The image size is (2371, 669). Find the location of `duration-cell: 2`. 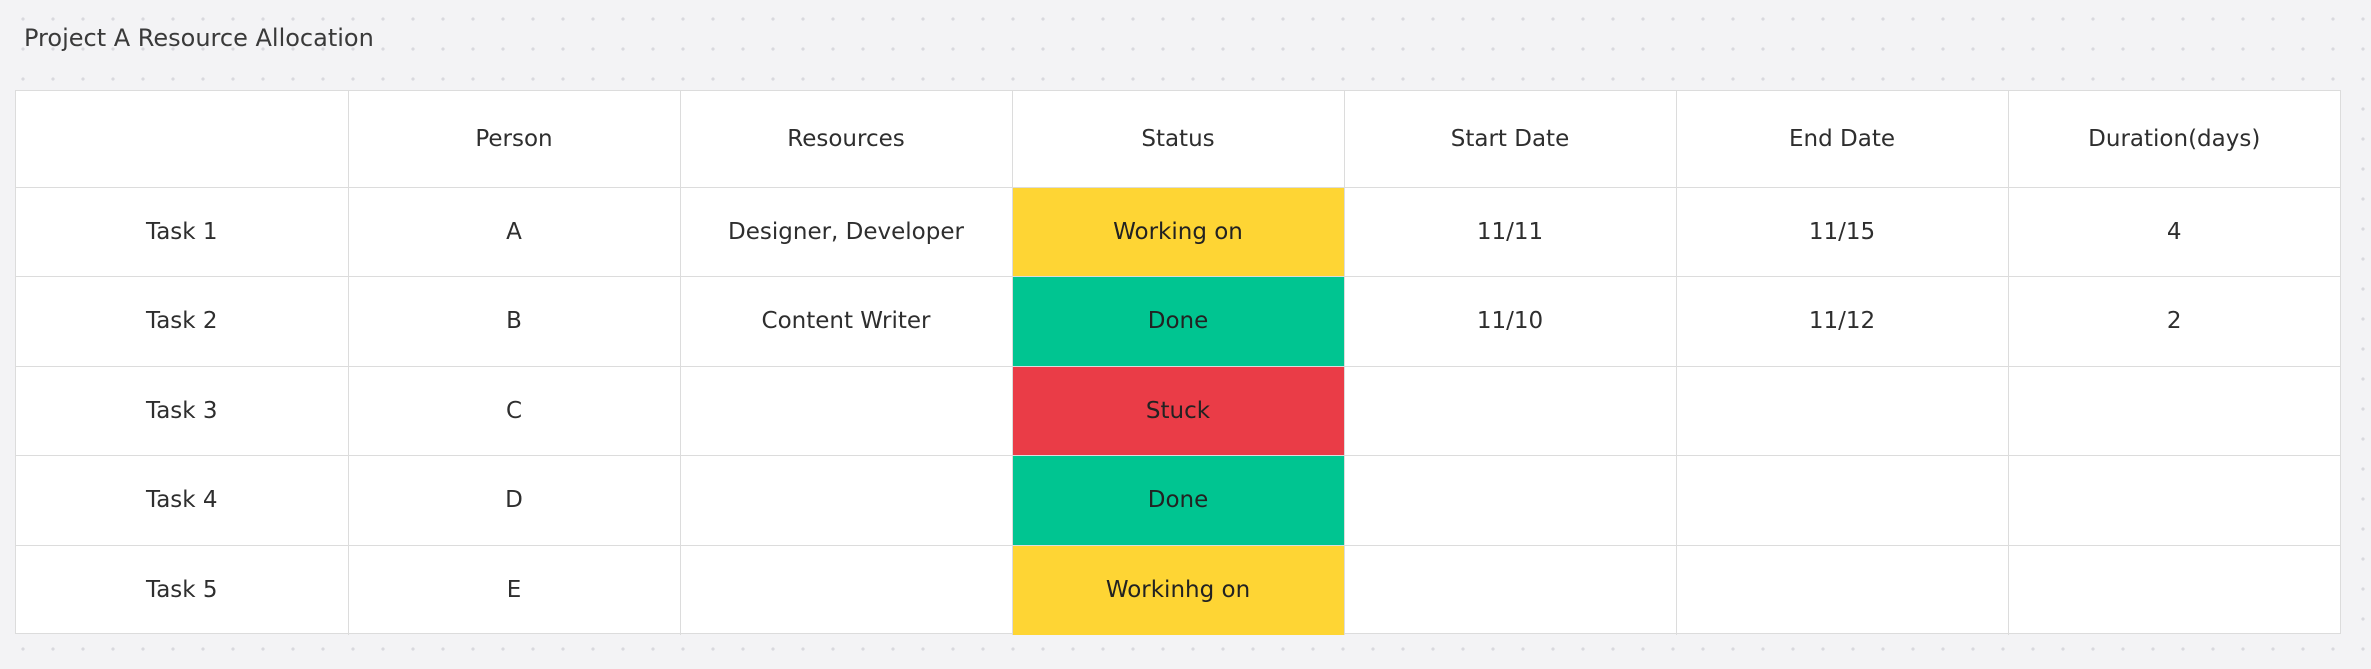

duration-cell: 2 is located at coordinates (2173, 321).